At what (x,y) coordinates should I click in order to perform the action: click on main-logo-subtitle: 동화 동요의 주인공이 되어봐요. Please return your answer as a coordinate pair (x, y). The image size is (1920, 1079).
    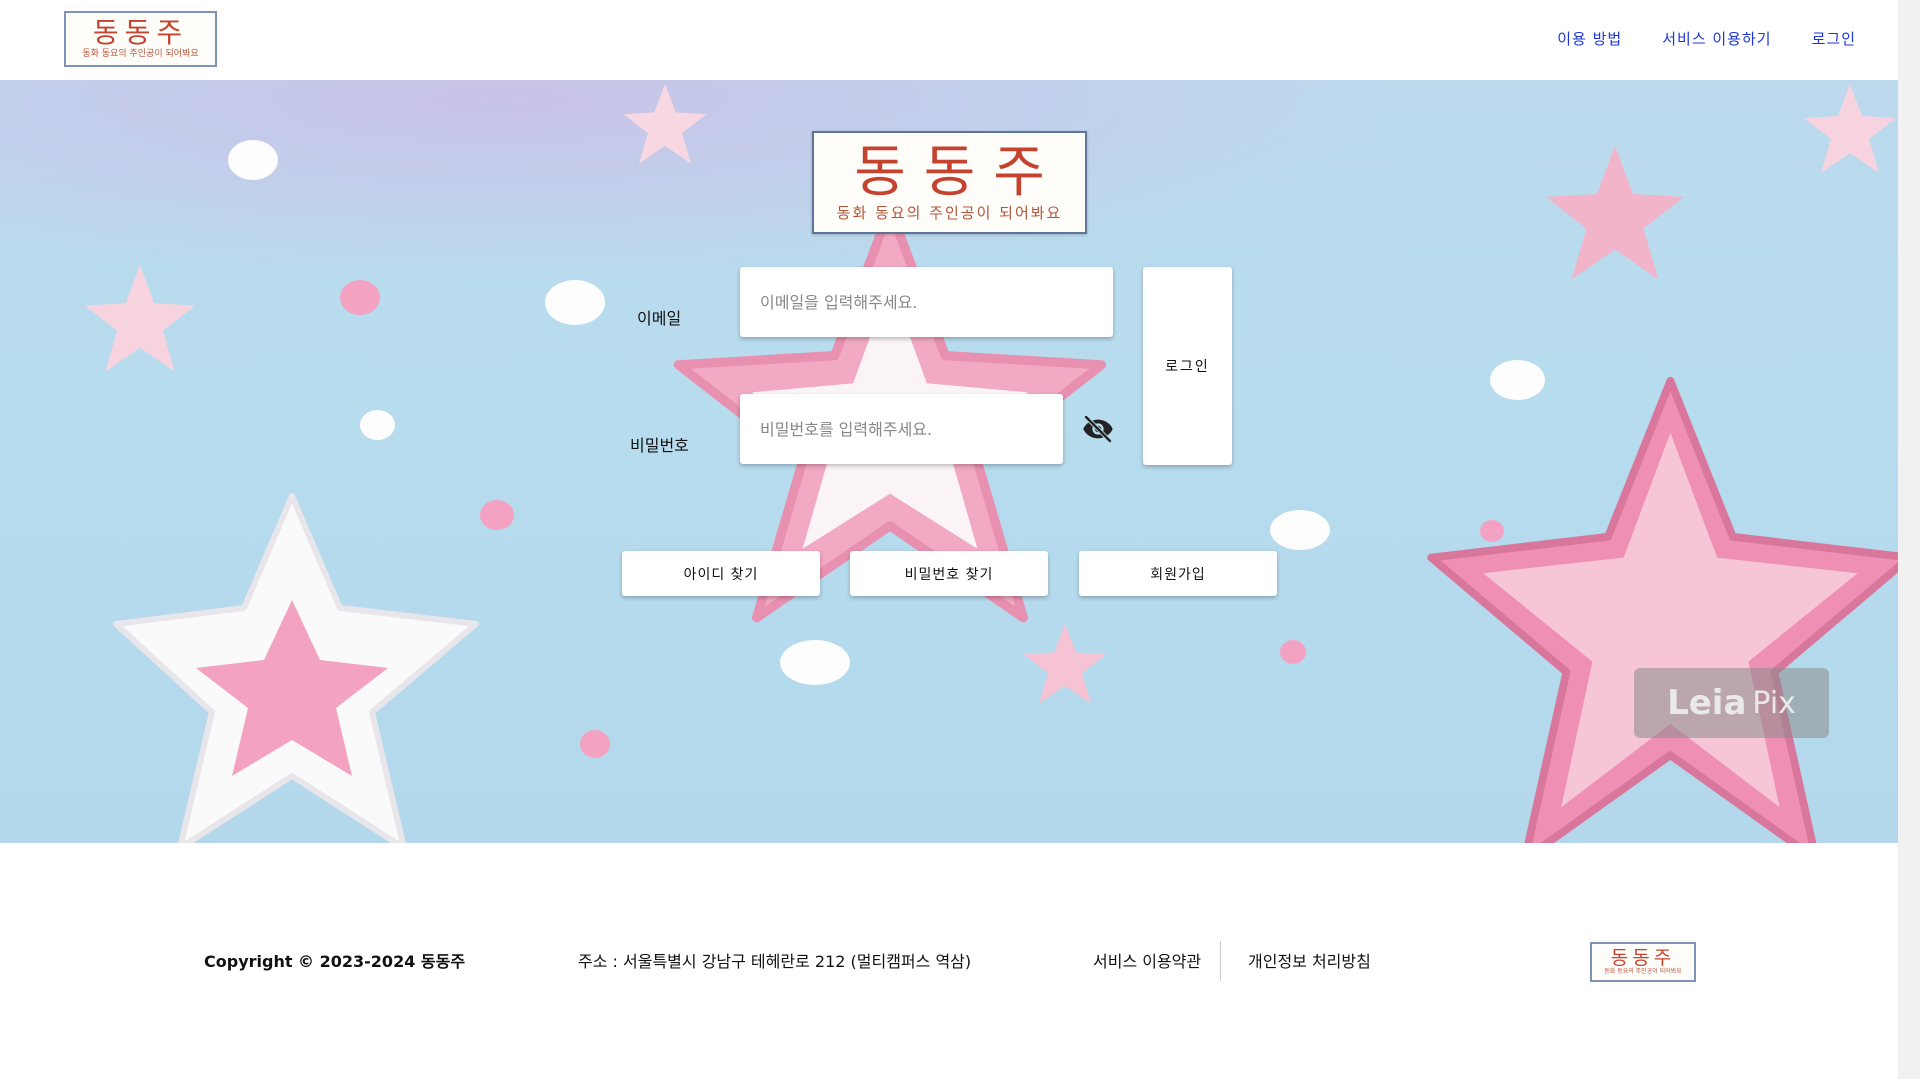
    Looking at the image, I should click on (949, 212).